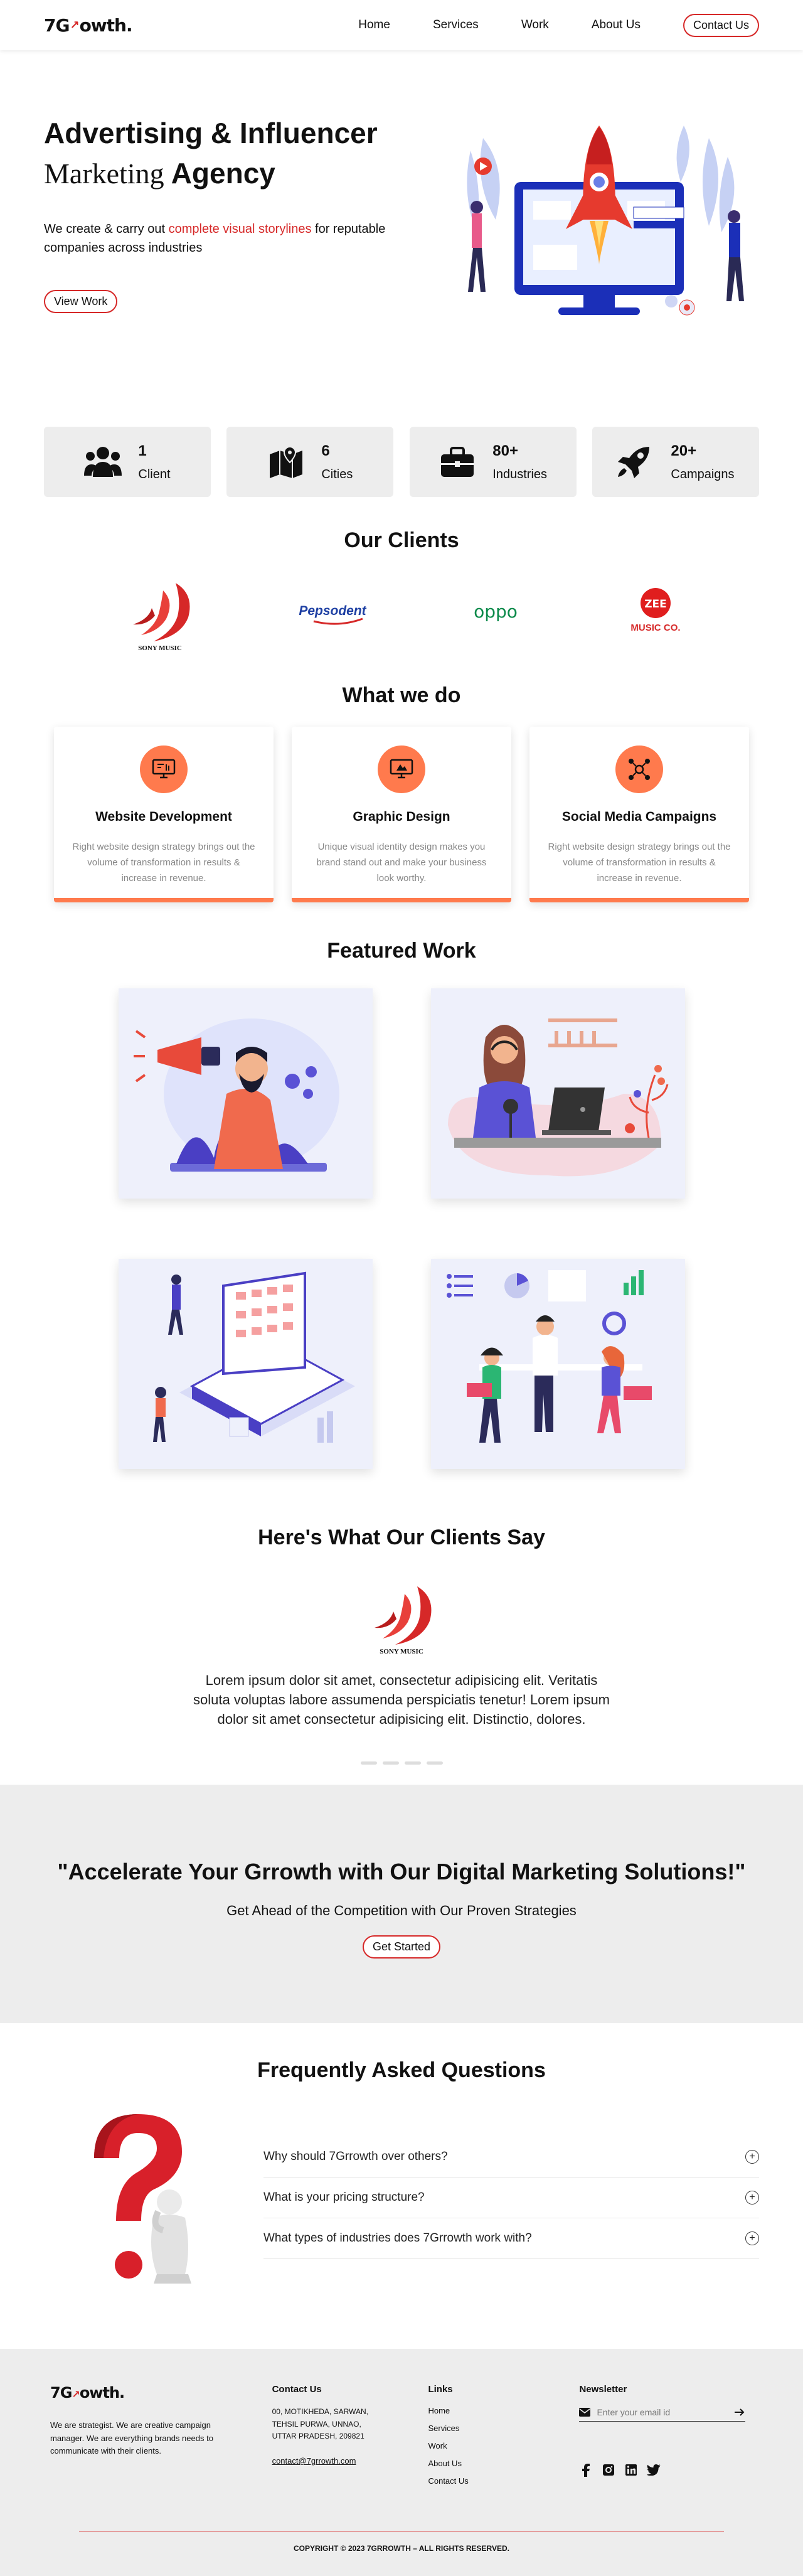  I want to click on footer-link-contact: Contact Us, so click(503, 2481).